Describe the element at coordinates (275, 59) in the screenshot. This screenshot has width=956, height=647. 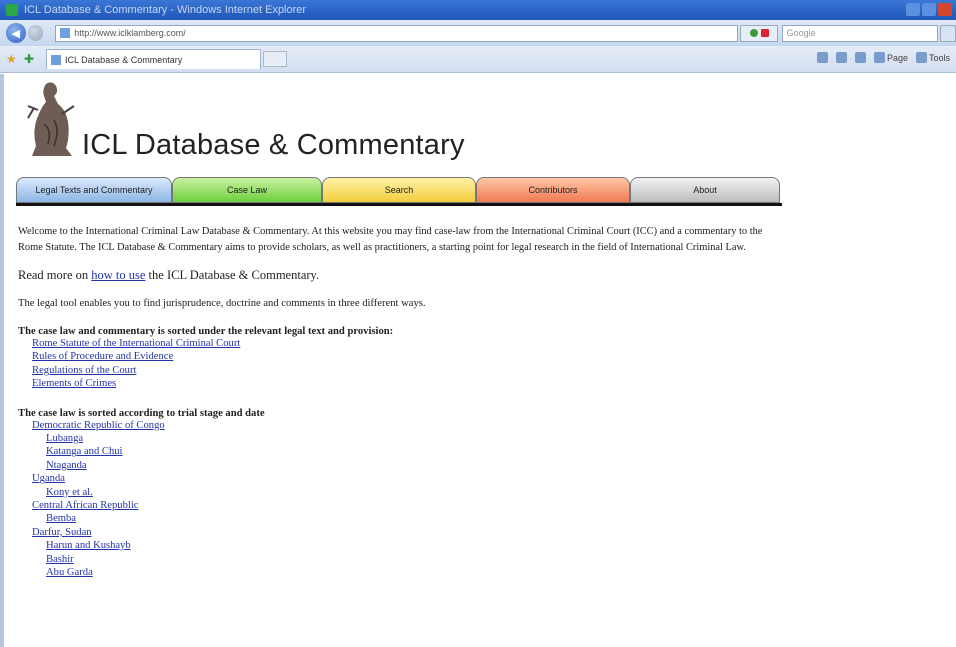
I see `new-tab-button` at that location.